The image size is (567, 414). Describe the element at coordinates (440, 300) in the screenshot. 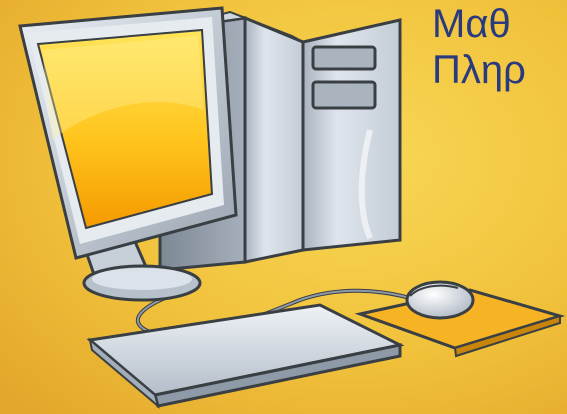

I see `mouse` at that location.